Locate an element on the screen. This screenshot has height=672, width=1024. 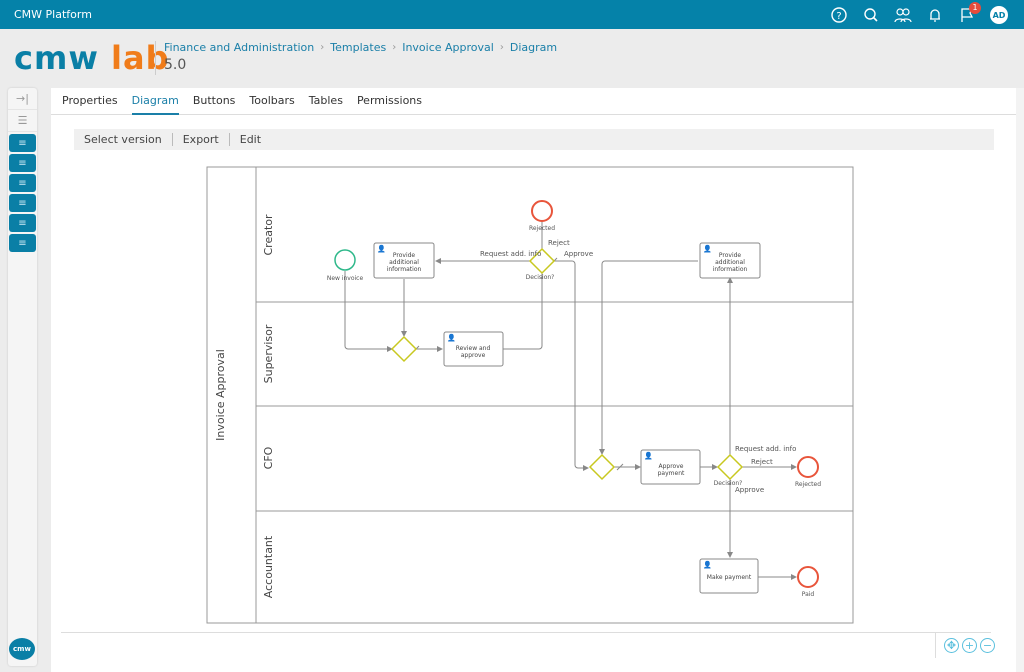
users-icon is located at coordinates (903, 15).